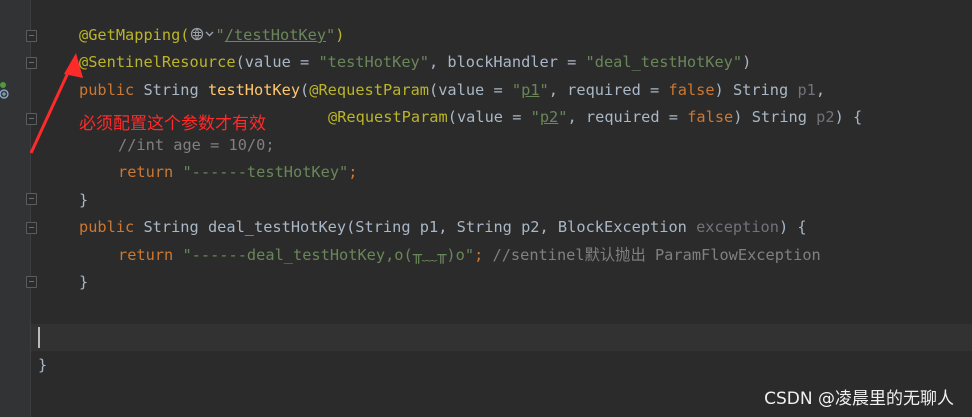  What do you see at coordinates (196, 145) in the screenshot?
I see `code-comment-line: //int age = 10/0;` at bounding box center [196, 145].